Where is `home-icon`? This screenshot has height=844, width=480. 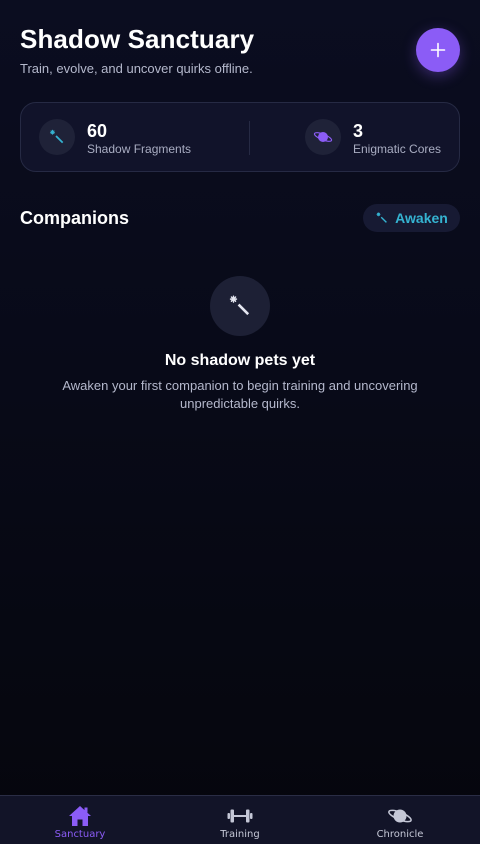 home-icon is located at coordinates (80, 816).